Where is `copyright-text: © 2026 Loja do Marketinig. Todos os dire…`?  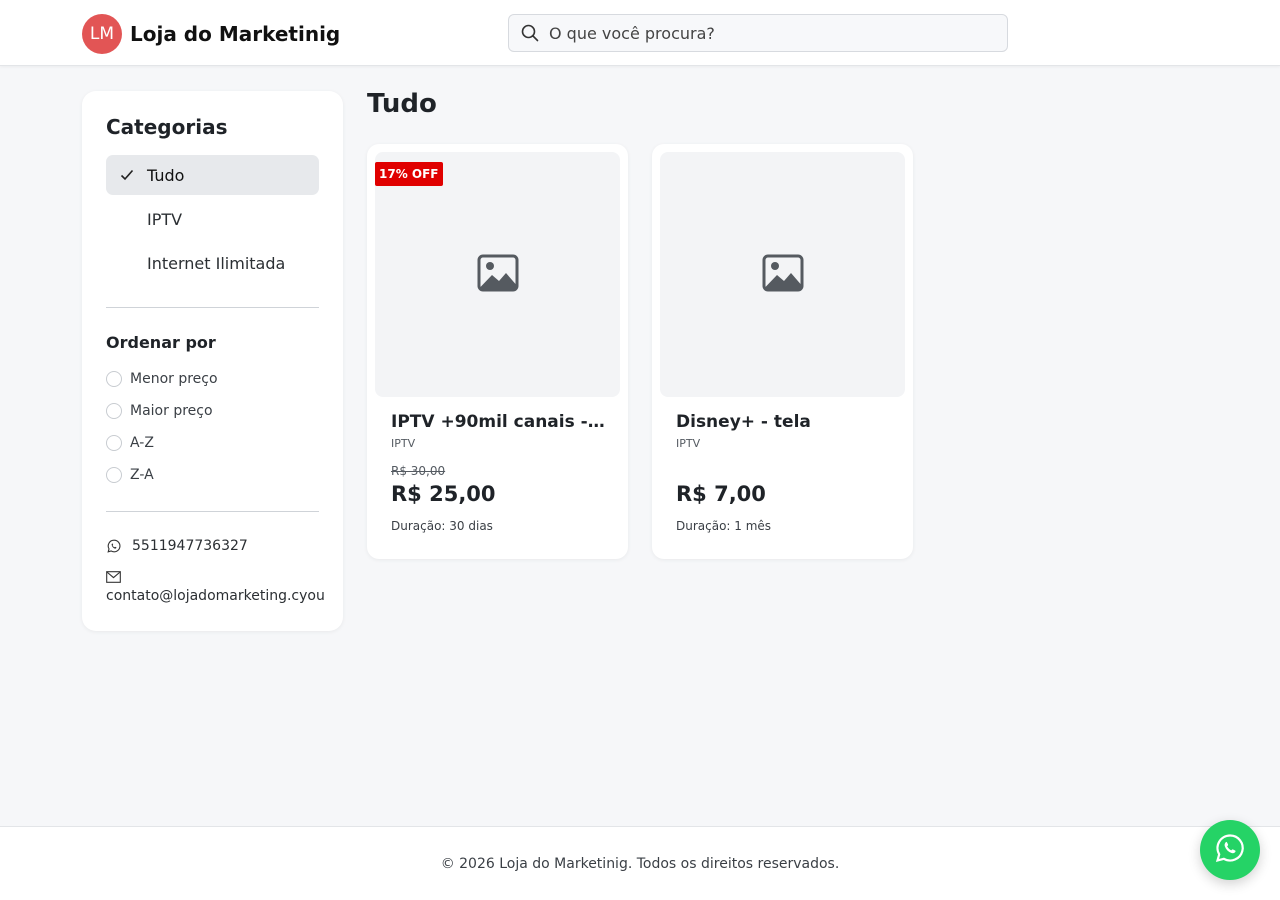
copyright-text: © 2026 Loja do Marketinig. Todos os dire… is located at coordinates (640, 863).